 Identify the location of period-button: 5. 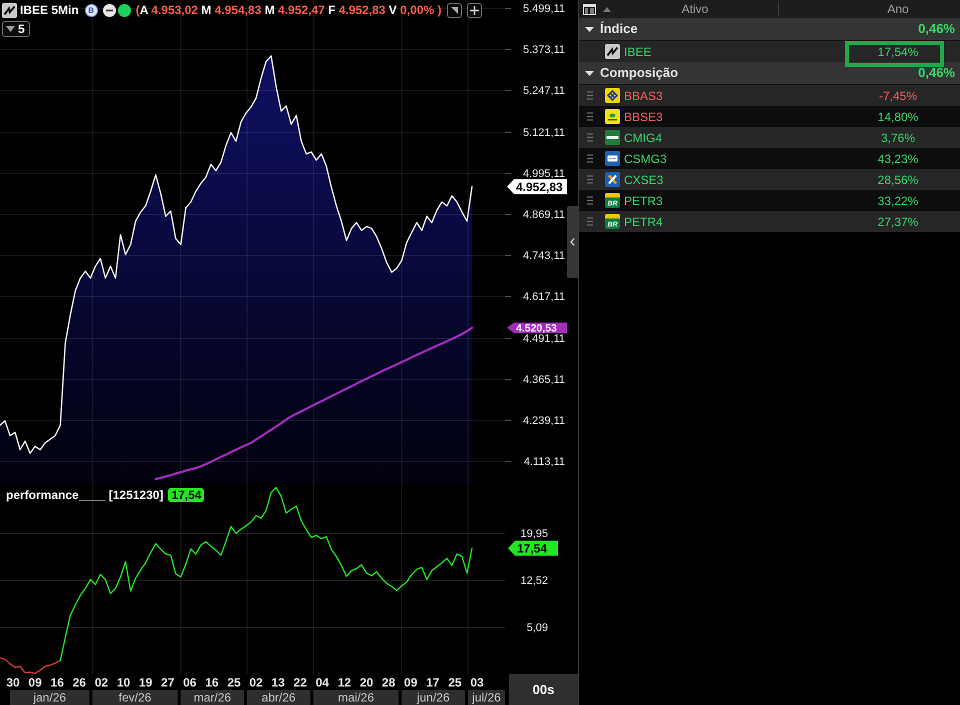
(16, 29).